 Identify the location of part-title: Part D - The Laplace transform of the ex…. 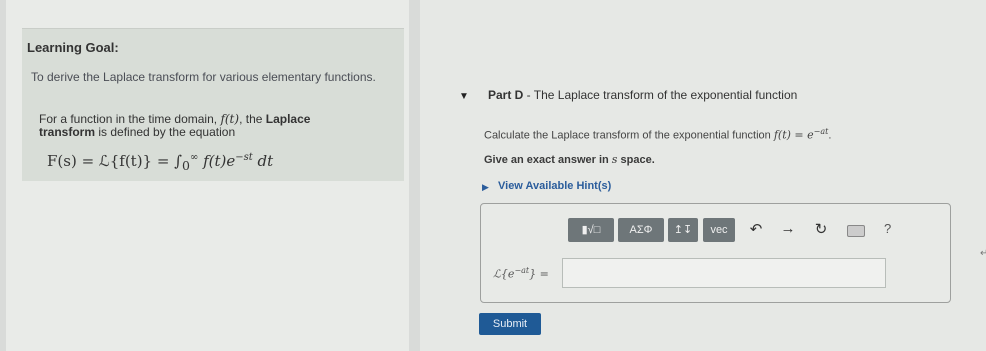
(642, 95).